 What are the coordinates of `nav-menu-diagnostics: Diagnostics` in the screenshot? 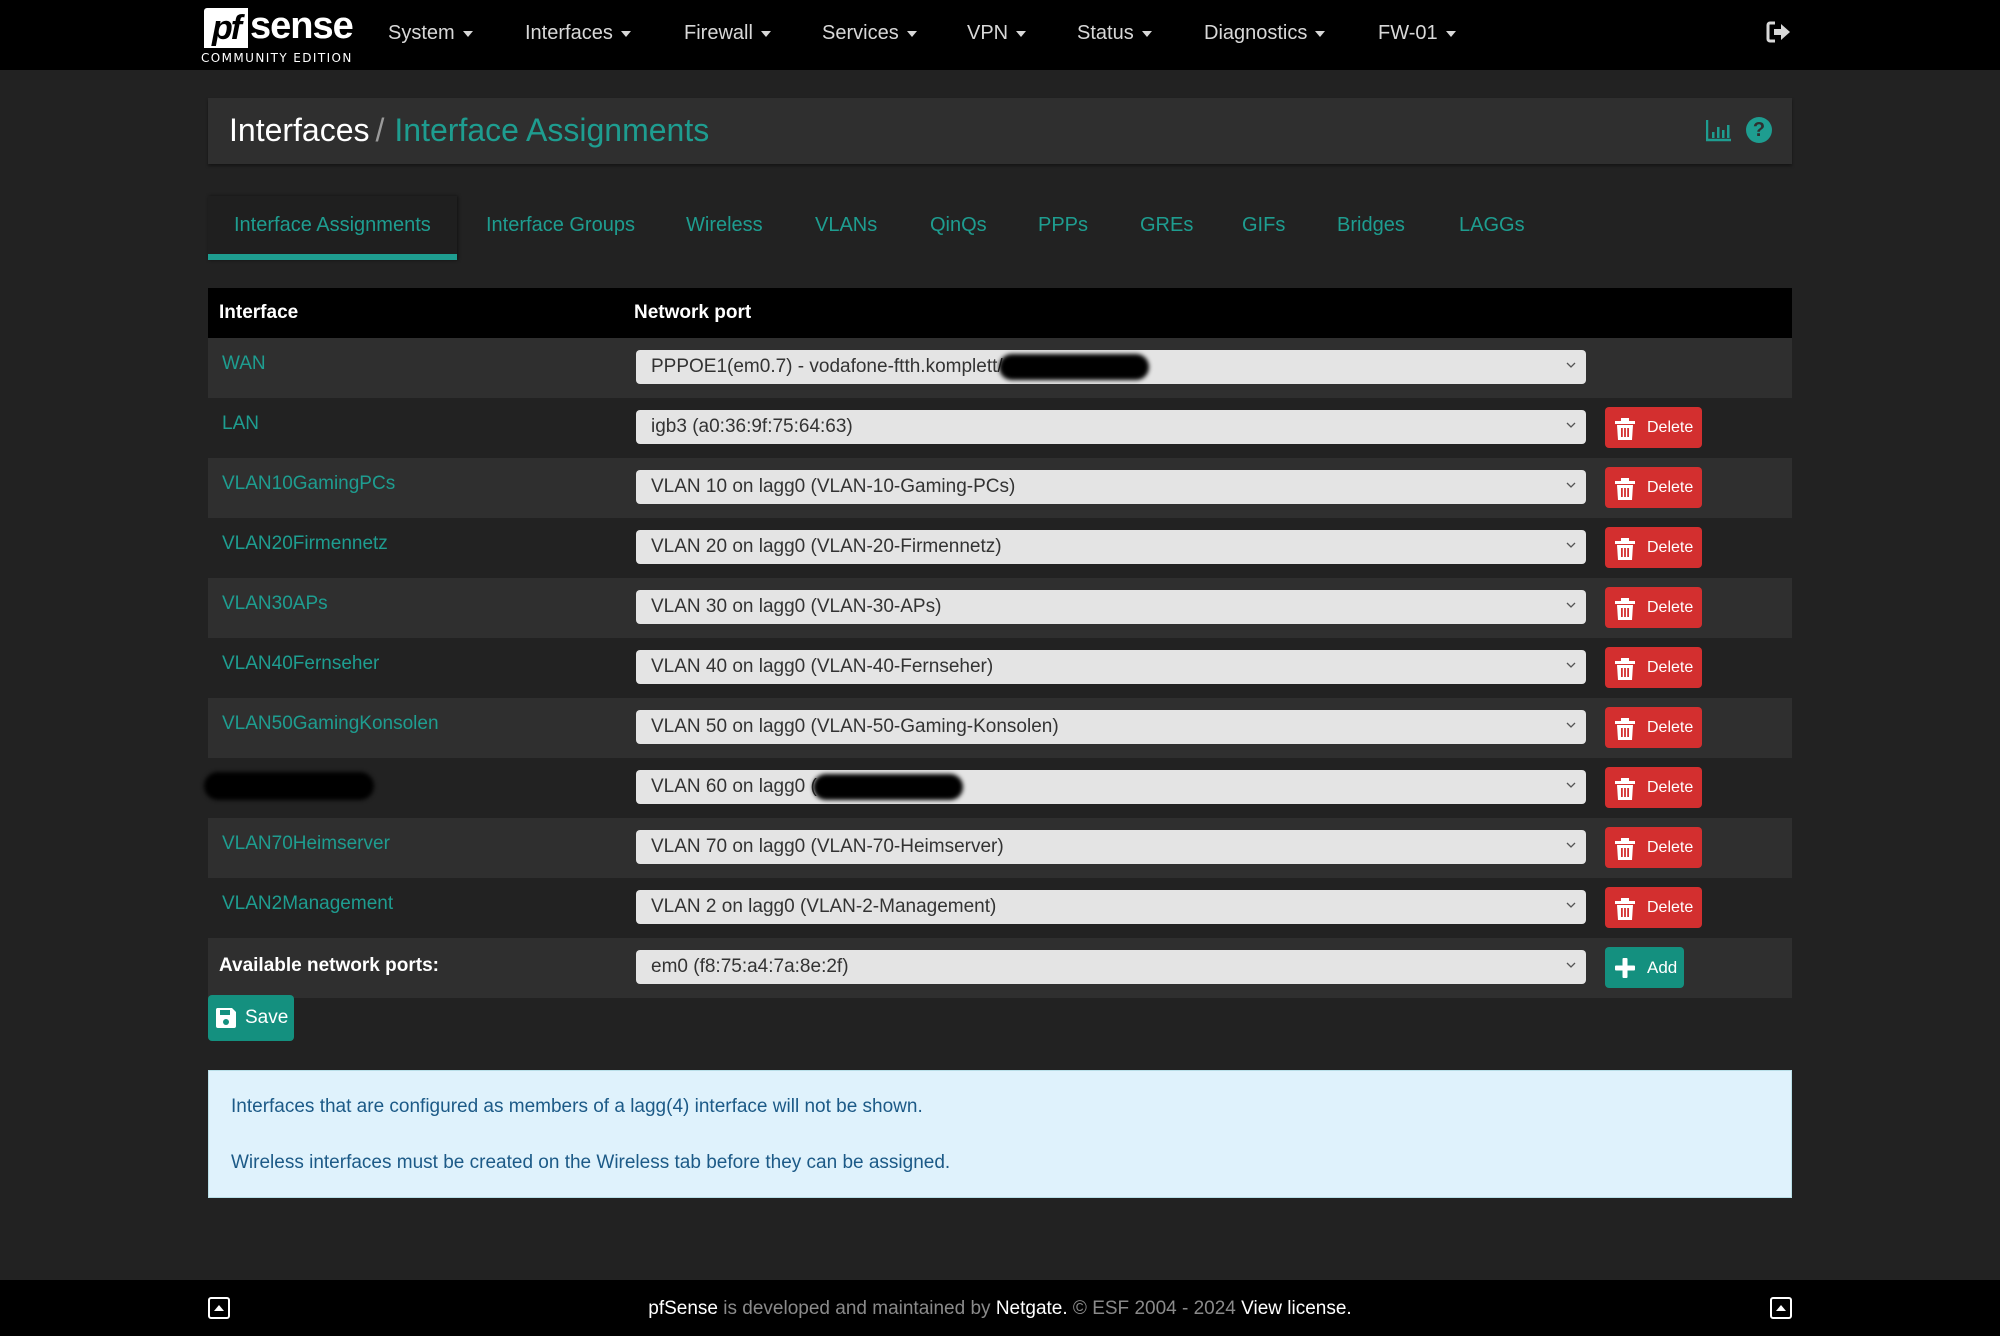 It's located at (1265, 33).